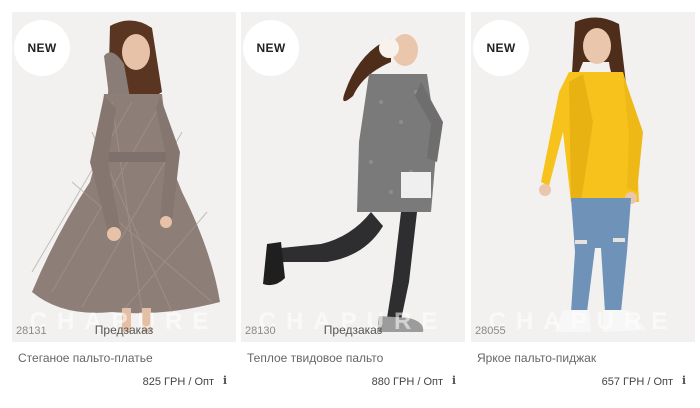 The width and height of the screenshot is (700, 408). Describe the element at coordinates (637, 382) in the screenshot. I see `product-price: 657 ГРН / Опт` at that location.